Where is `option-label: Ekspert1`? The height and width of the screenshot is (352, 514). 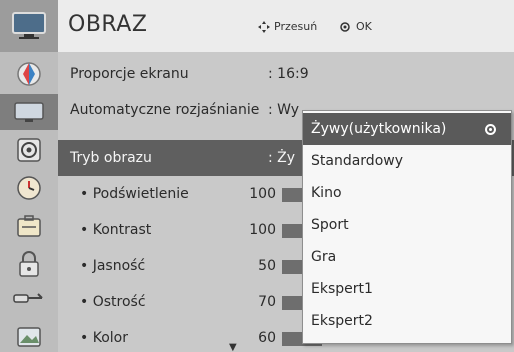 option-label: Ekspert1 is located at coordinates (342, 289).